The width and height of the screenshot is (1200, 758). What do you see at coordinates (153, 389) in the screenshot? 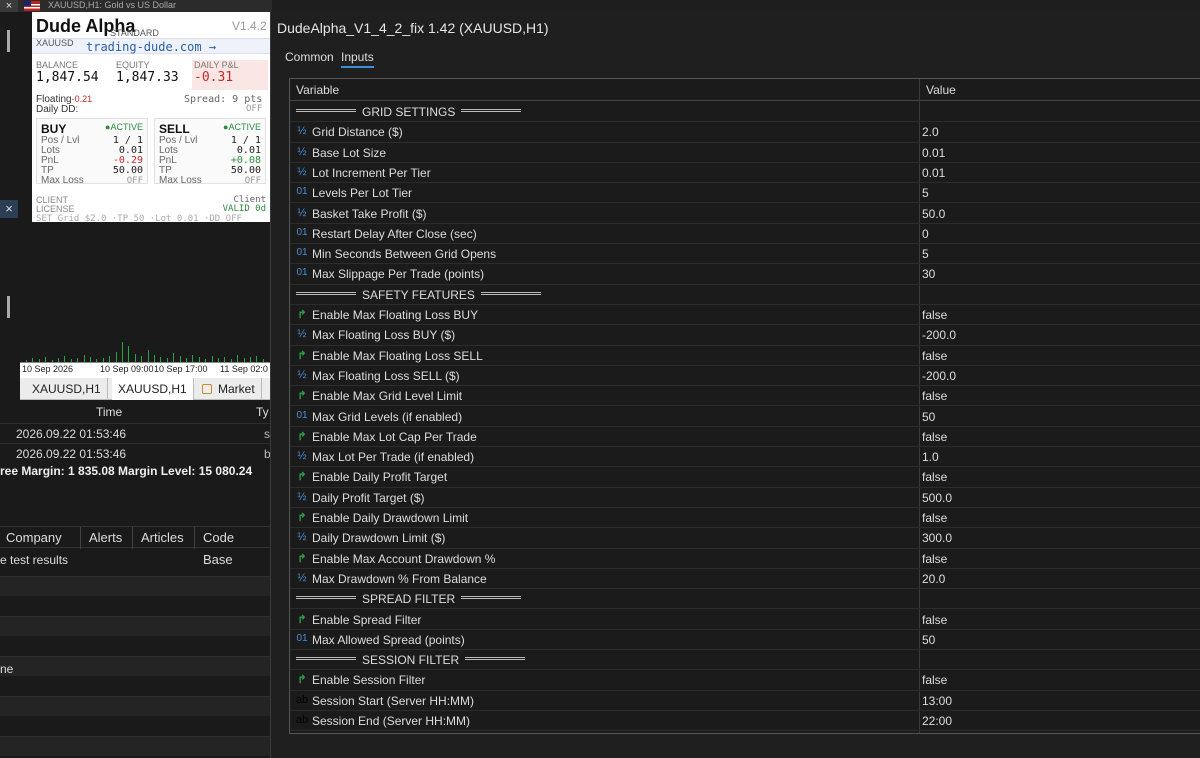
I see `tab-chart-xauusd-2: XAUUSD,H1` at bounding box center [153, 389].